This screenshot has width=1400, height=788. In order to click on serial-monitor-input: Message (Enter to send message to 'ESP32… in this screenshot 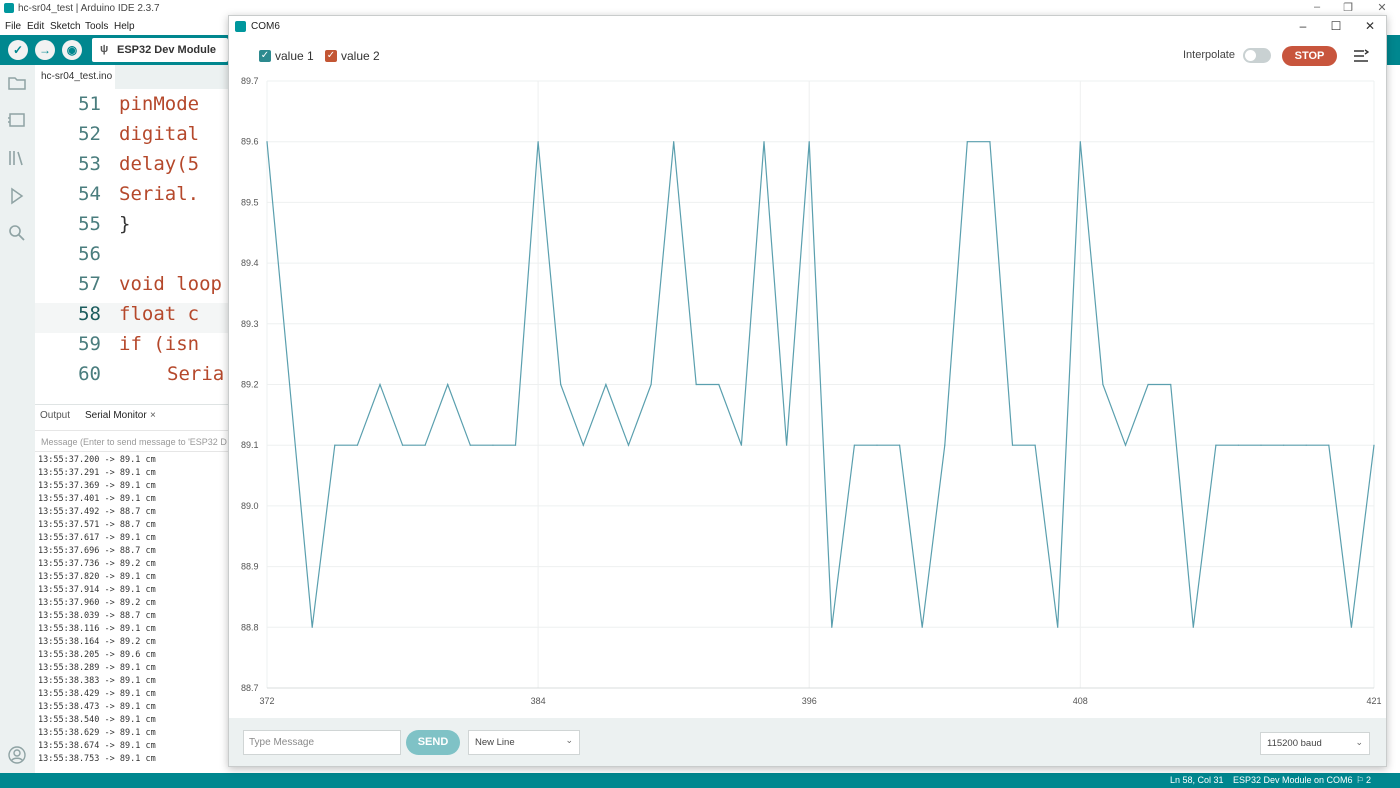, I will do `click(132, 441)`.